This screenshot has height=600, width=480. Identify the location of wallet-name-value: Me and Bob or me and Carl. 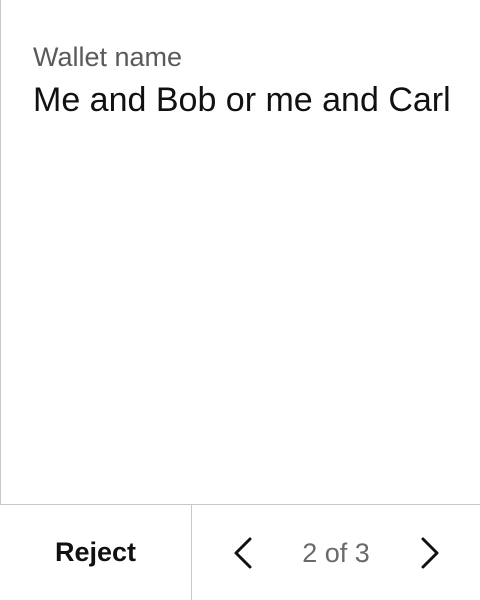
(242, 100).